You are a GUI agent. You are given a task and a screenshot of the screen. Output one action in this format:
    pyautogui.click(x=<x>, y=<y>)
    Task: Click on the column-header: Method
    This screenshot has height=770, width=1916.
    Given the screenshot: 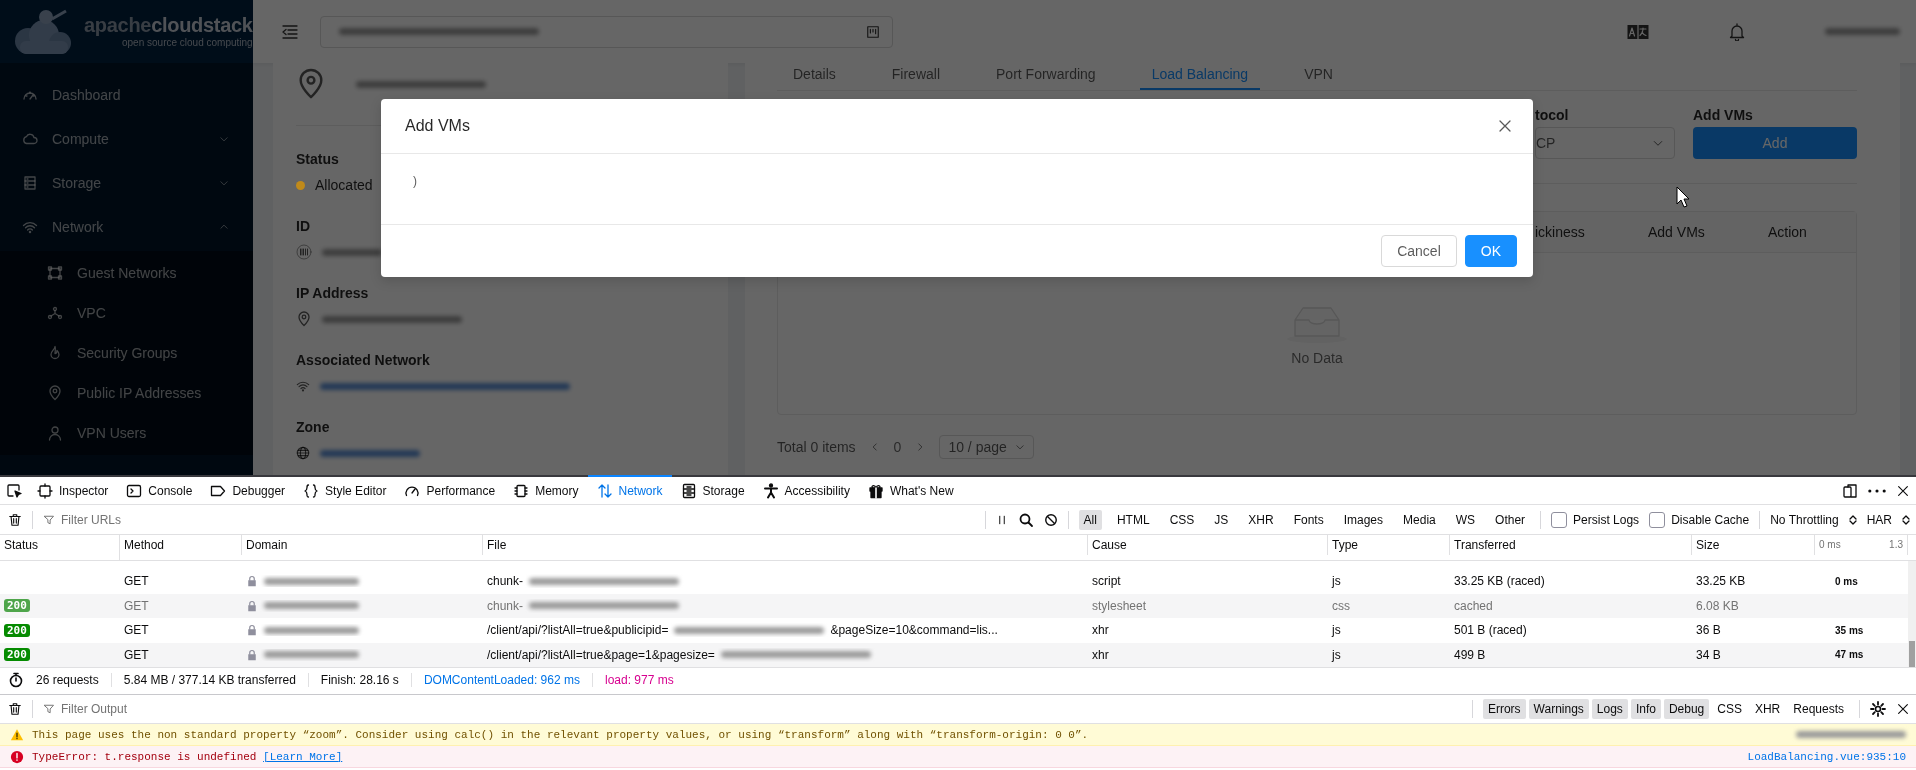 What is the action you would take?
    pyautogui.click(x=181, y=545)
    